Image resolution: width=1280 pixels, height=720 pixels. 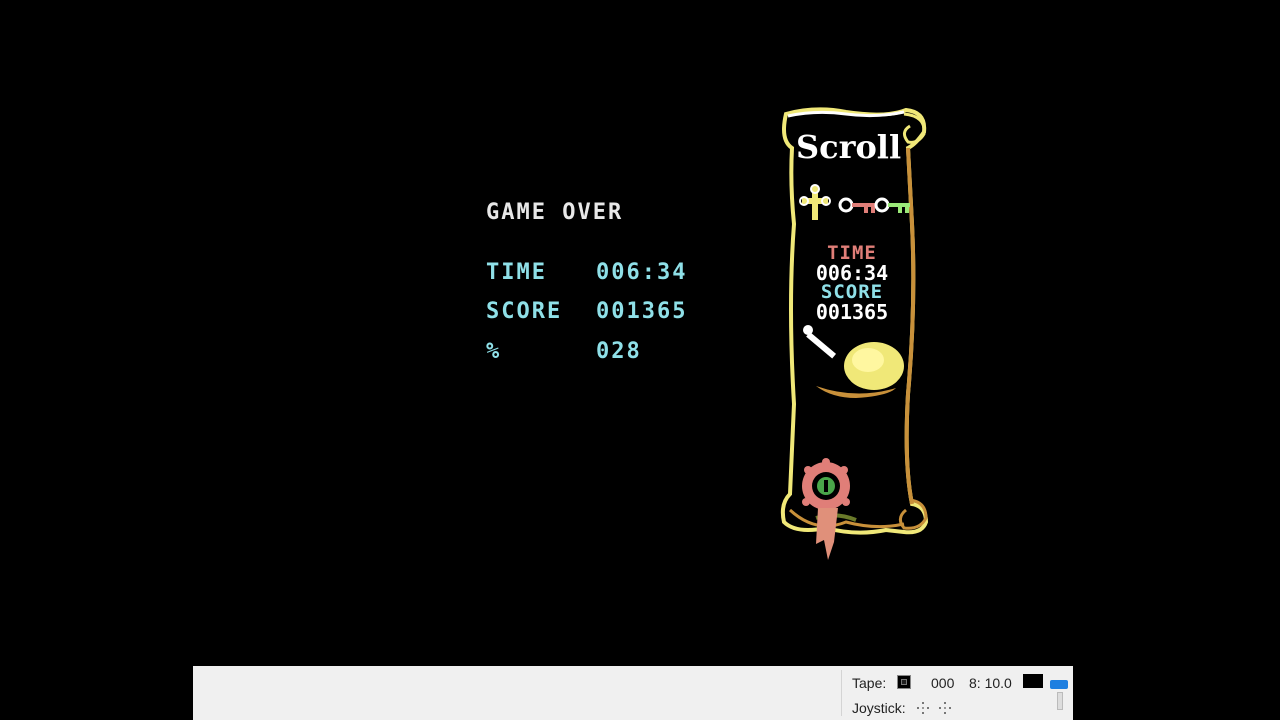 What do you see at coordinates (516, 272) in the screenshot?
I see `time-label: TIME` at bounding box center [516, 272].